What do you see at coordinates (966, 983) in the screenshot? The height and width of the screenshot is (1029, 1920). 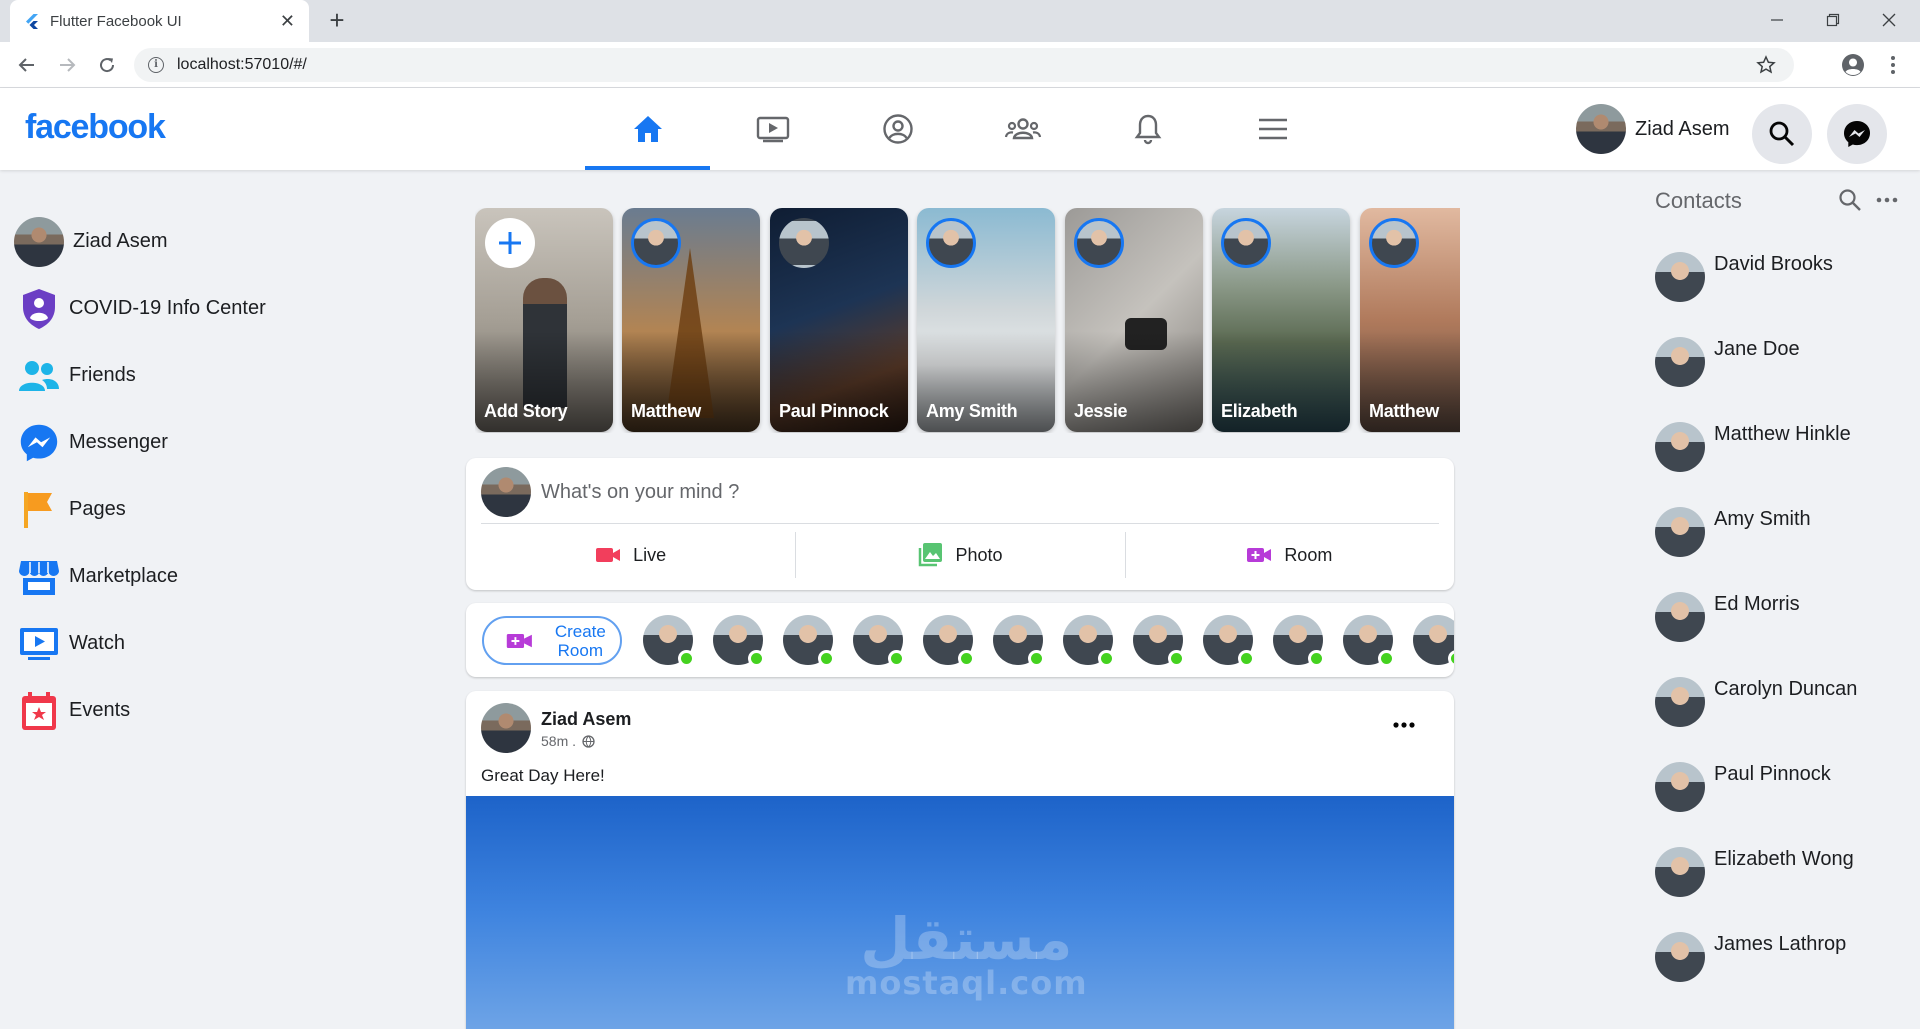 I see `watermark-latin: mostaql.com` at bounding box center [966, 983].